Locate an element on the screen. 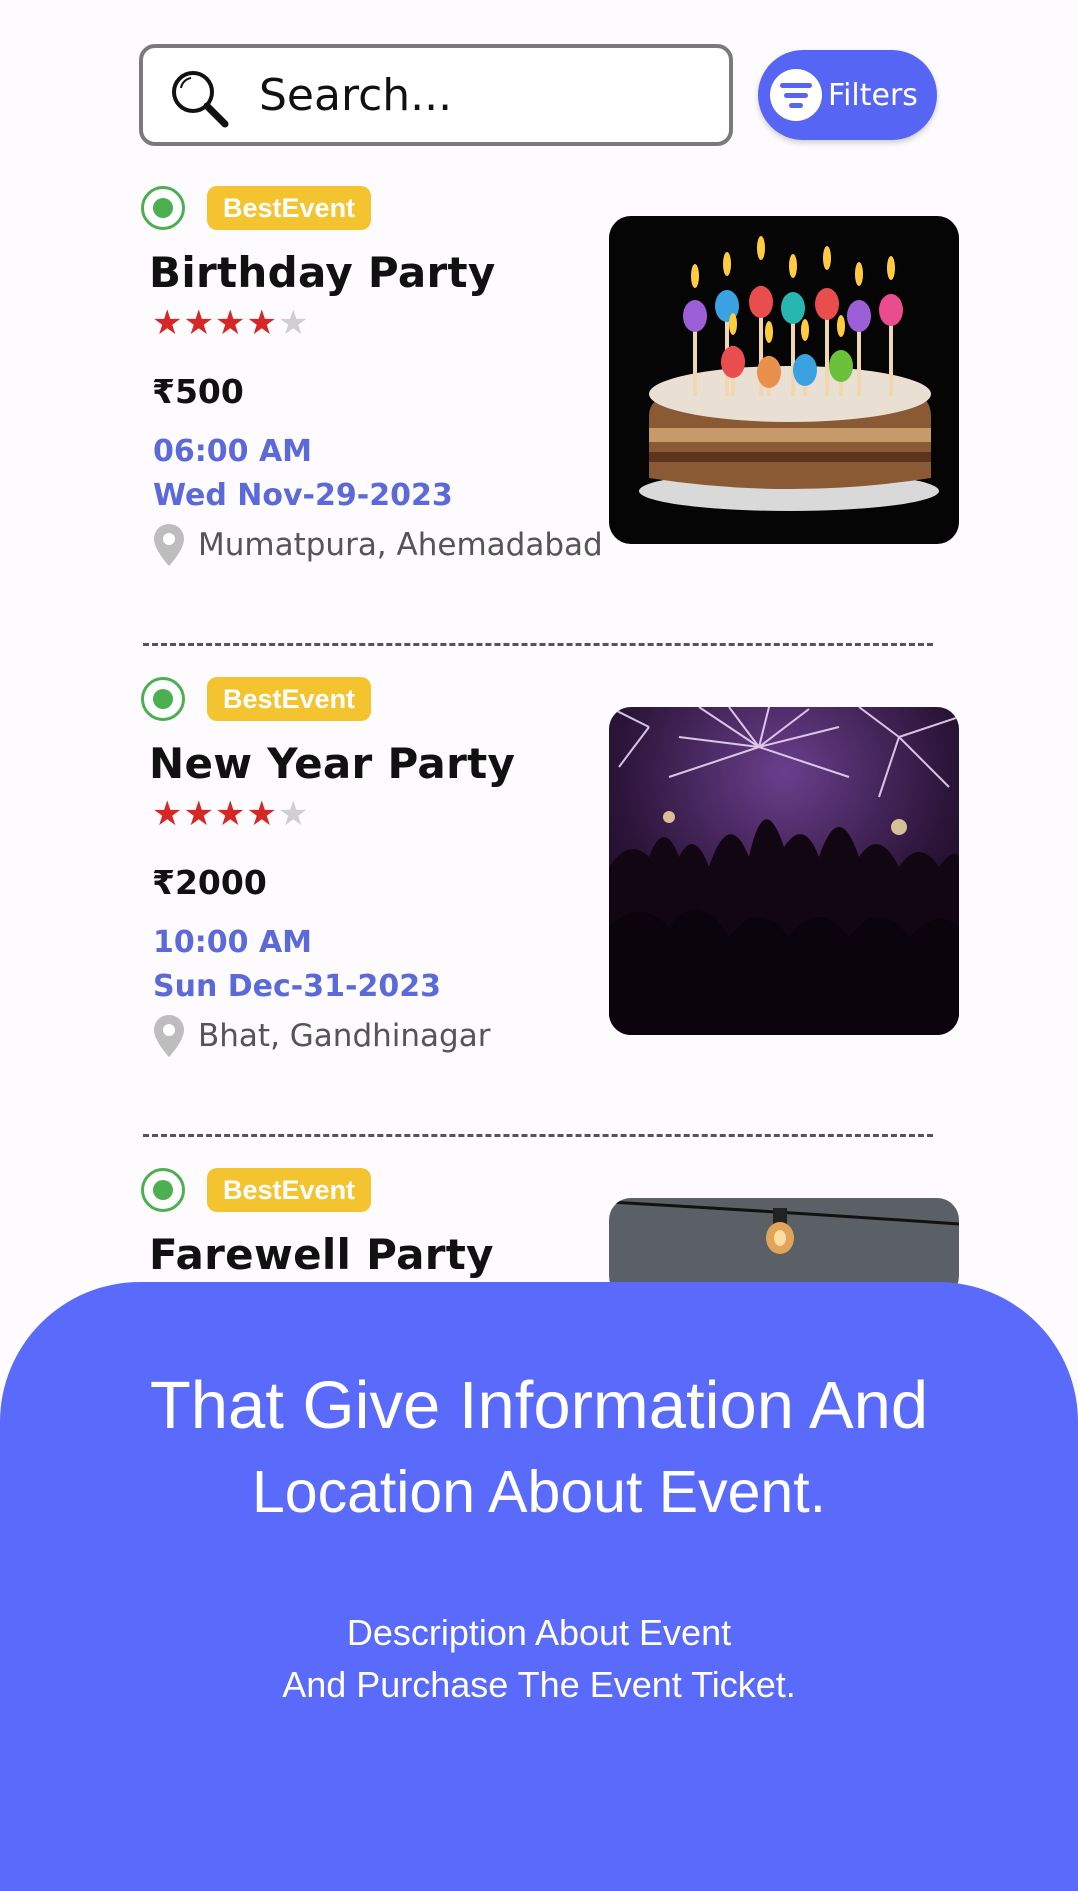 The image size is (1078, 1891). event-location: Mumatpura, Ahemadabad is located at coordinates (377, 545).